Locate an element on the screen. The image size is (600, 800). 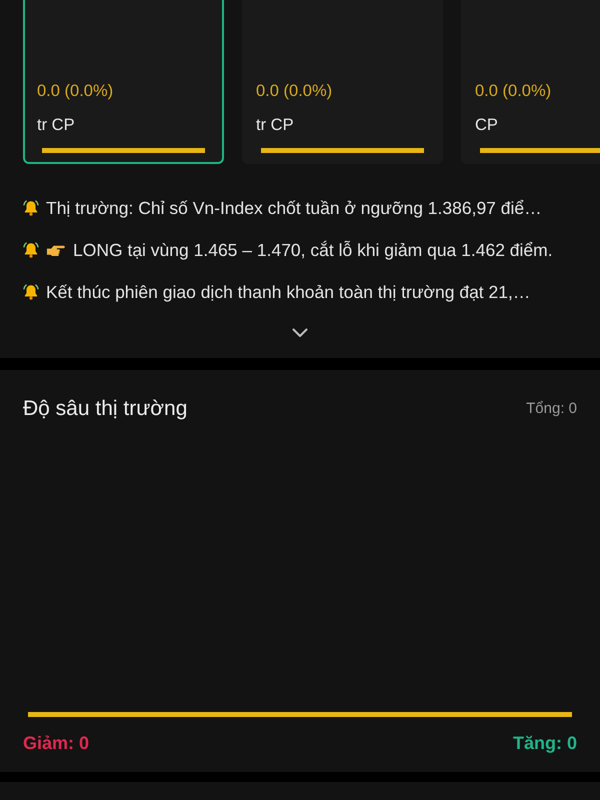
decrease-count: Giảm: 0 is located at coordinates (56, 743).